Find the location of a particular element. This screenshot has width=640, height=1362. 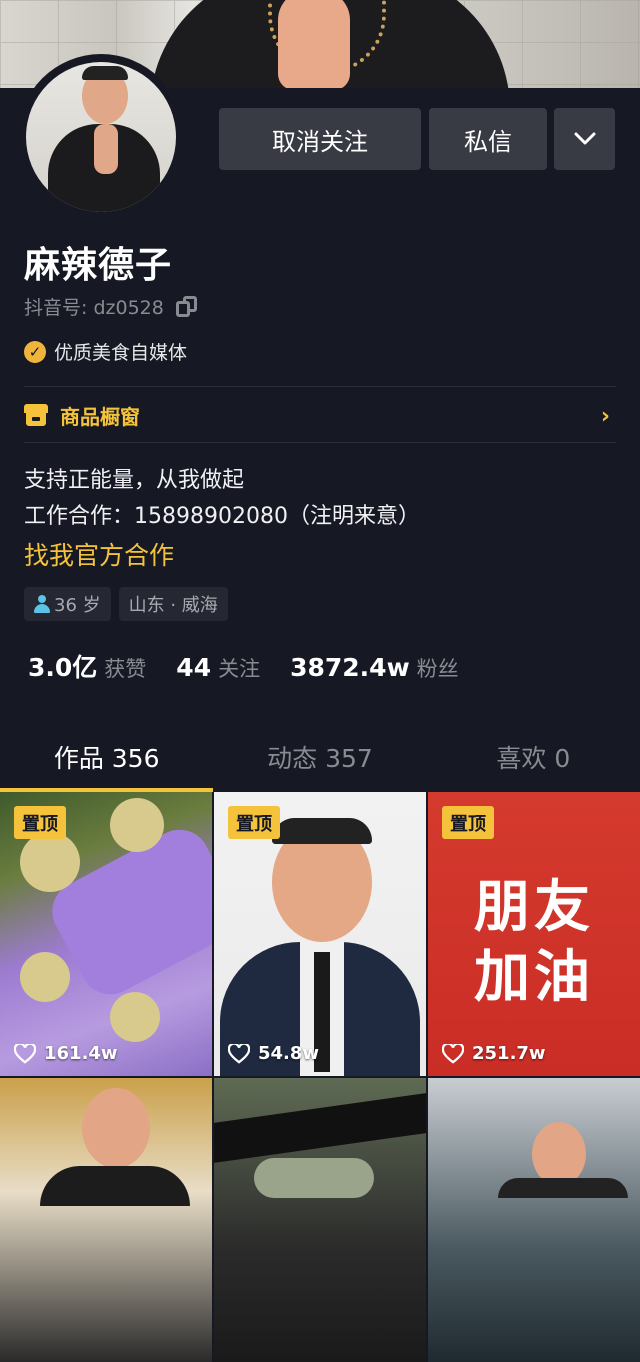

like-count: 54.8w is located at coordinates (273, 1053).